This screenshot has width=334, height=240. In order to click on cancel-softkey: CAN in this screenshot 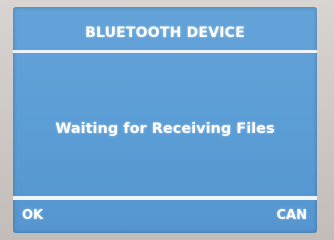, I will do `click(292, 215)`.